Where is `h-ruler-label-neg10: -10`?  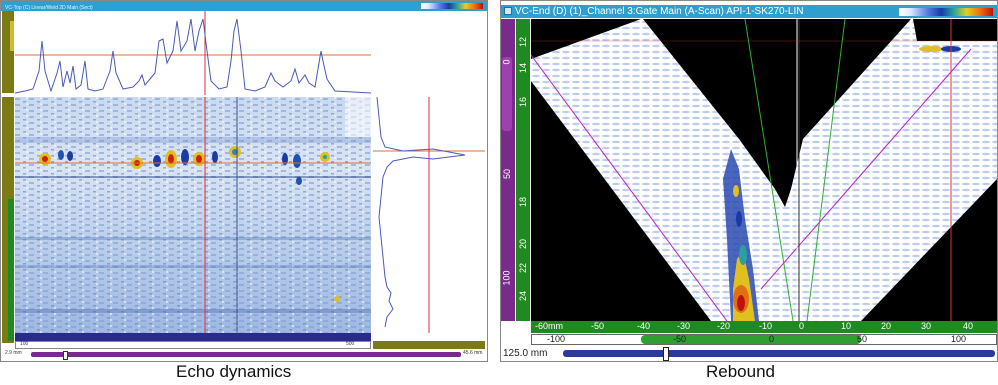 h-ruler-label-neg10: -10 is located at coordinates (766, 326).